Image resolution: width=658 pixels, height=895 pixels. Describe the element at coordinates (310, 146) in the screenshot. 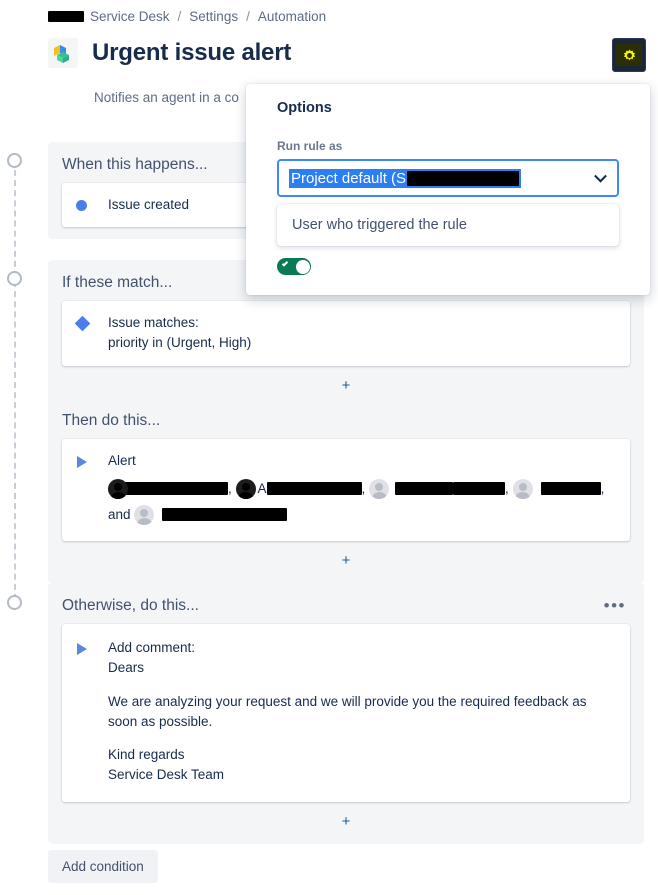

I see `run-rule-as-label: Run rule as` at that location.